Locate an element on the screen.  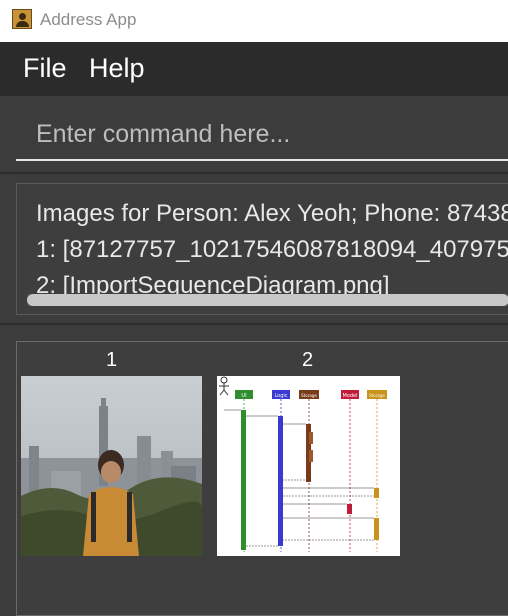
diagram-label-parser: Storage is located at coordinates (309, 395).